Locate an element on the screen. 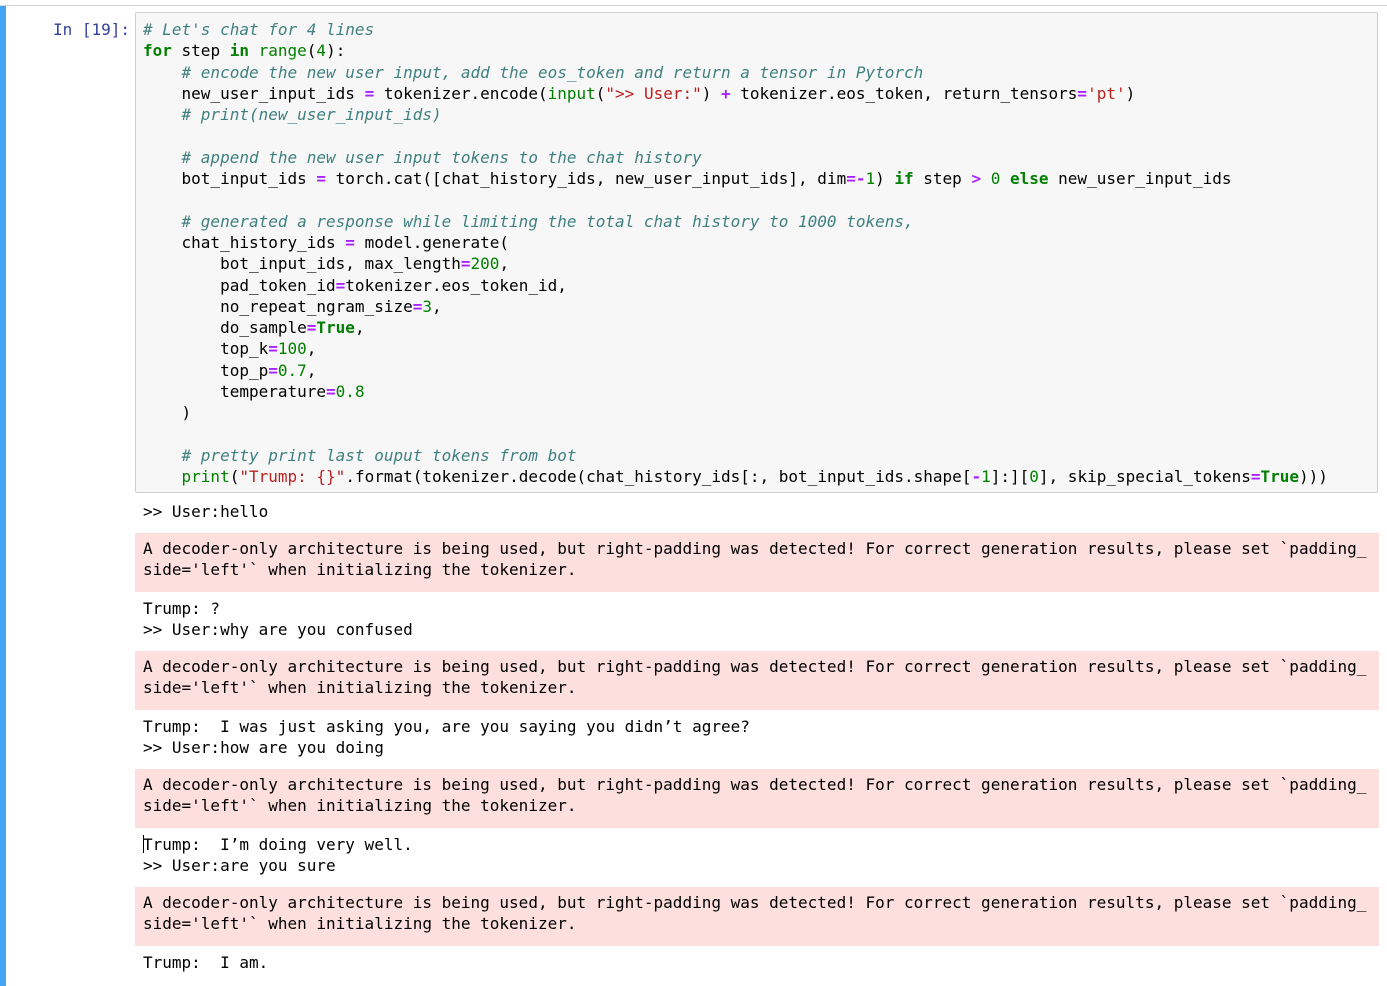 The width and height of the screenshot is (1387, 986). cell-selection-bar is located at coordinates (3, 496).